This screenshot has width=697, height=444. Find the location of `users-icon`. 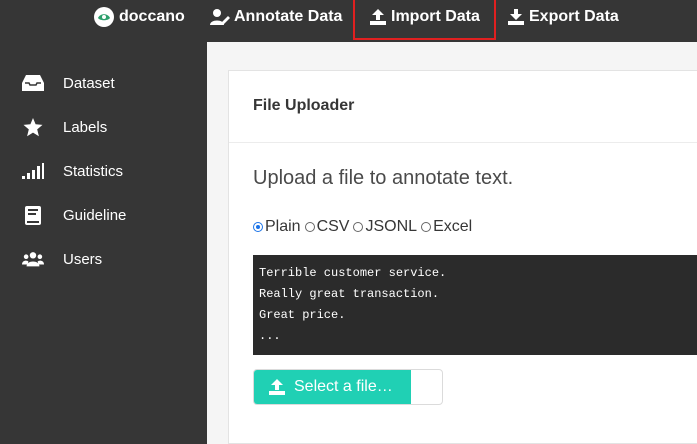

users-icon is located at coordinates (33, 259).